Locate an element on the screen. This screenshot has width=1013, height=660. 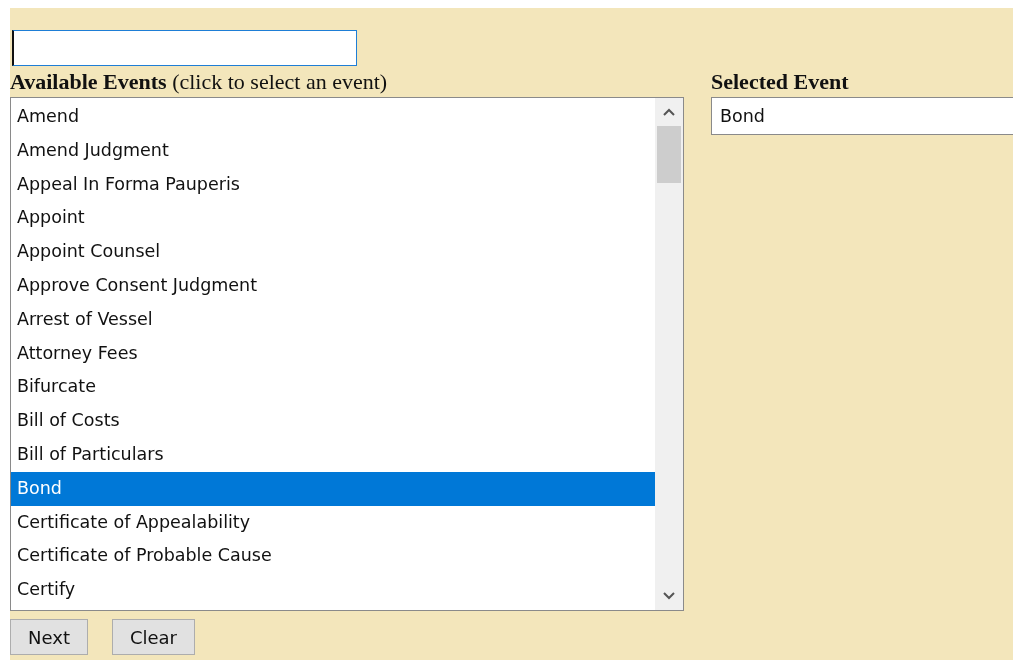
event-option: Approve Consent Judgment is located at coordinates (333, 286).